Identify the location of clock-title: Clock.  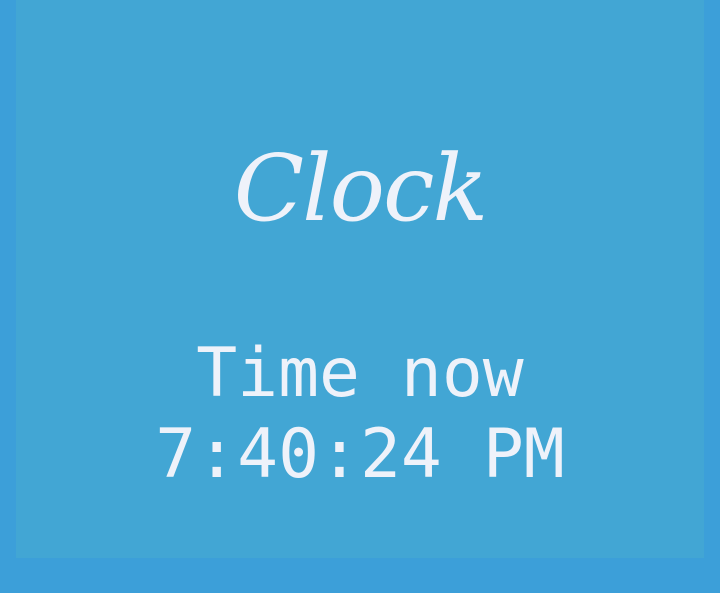
(360, 188).